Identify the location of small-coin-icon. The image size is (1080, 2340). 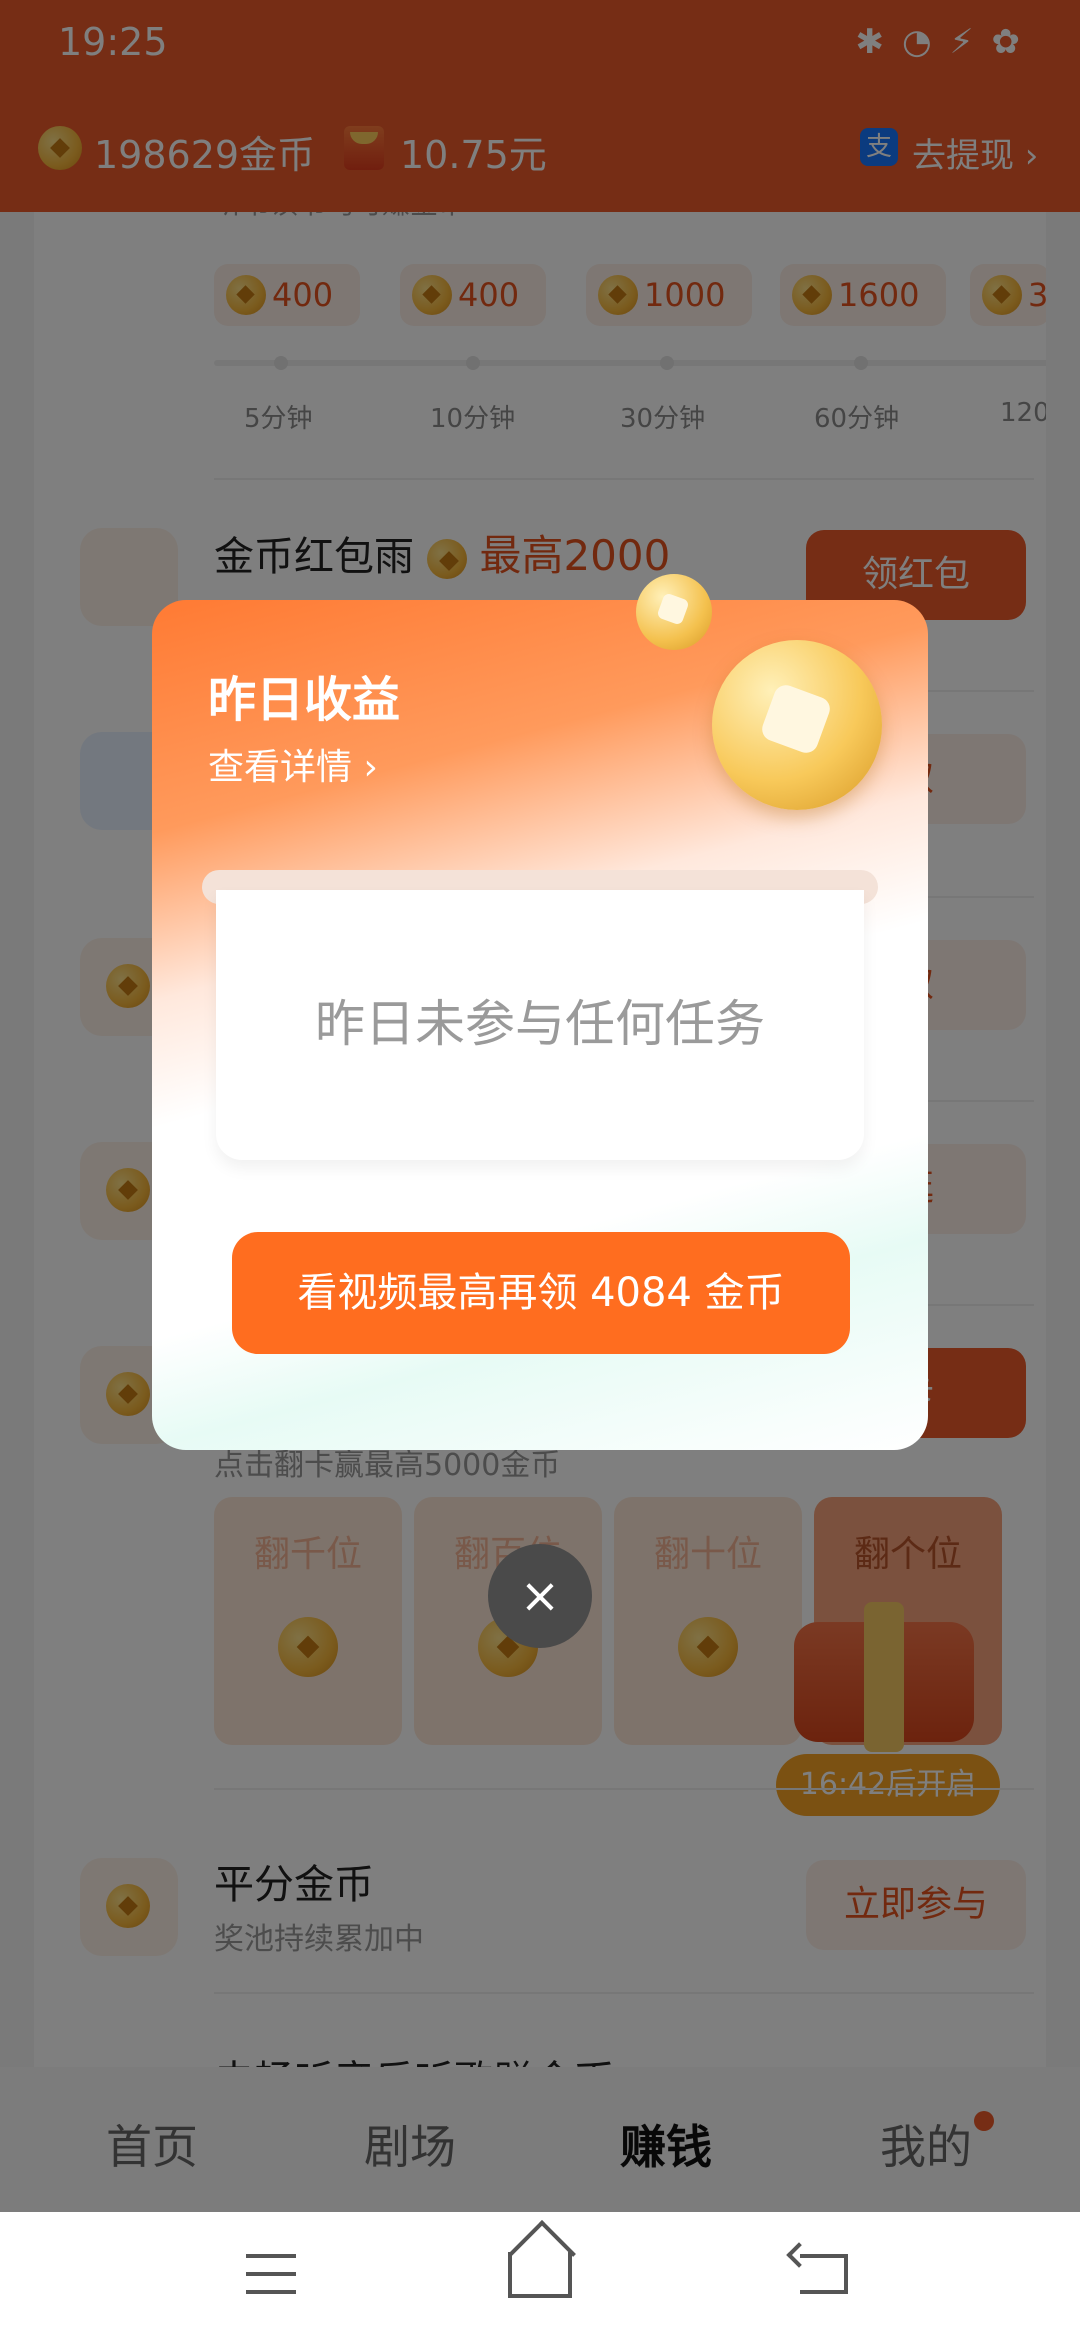
(674, 612).